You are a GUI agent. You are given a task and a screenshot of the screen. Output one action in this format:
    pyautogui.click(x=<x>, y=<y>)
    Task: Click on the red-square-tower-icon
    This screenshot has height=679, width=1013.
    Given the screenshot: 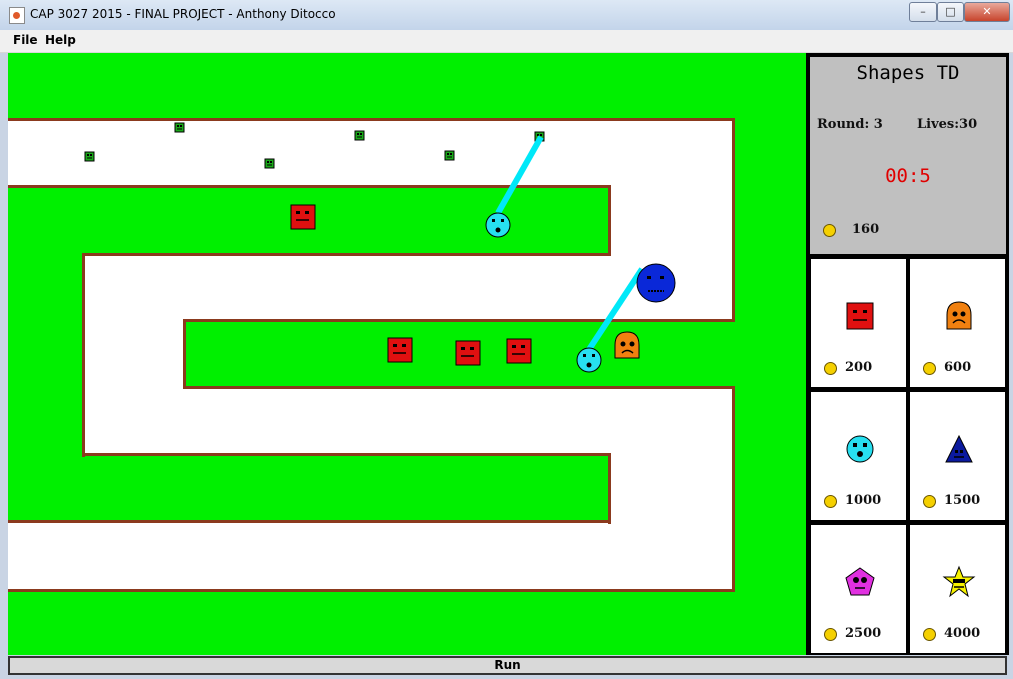 What is the action you would take?
    pyautogui.click(x=860, y=316)
    